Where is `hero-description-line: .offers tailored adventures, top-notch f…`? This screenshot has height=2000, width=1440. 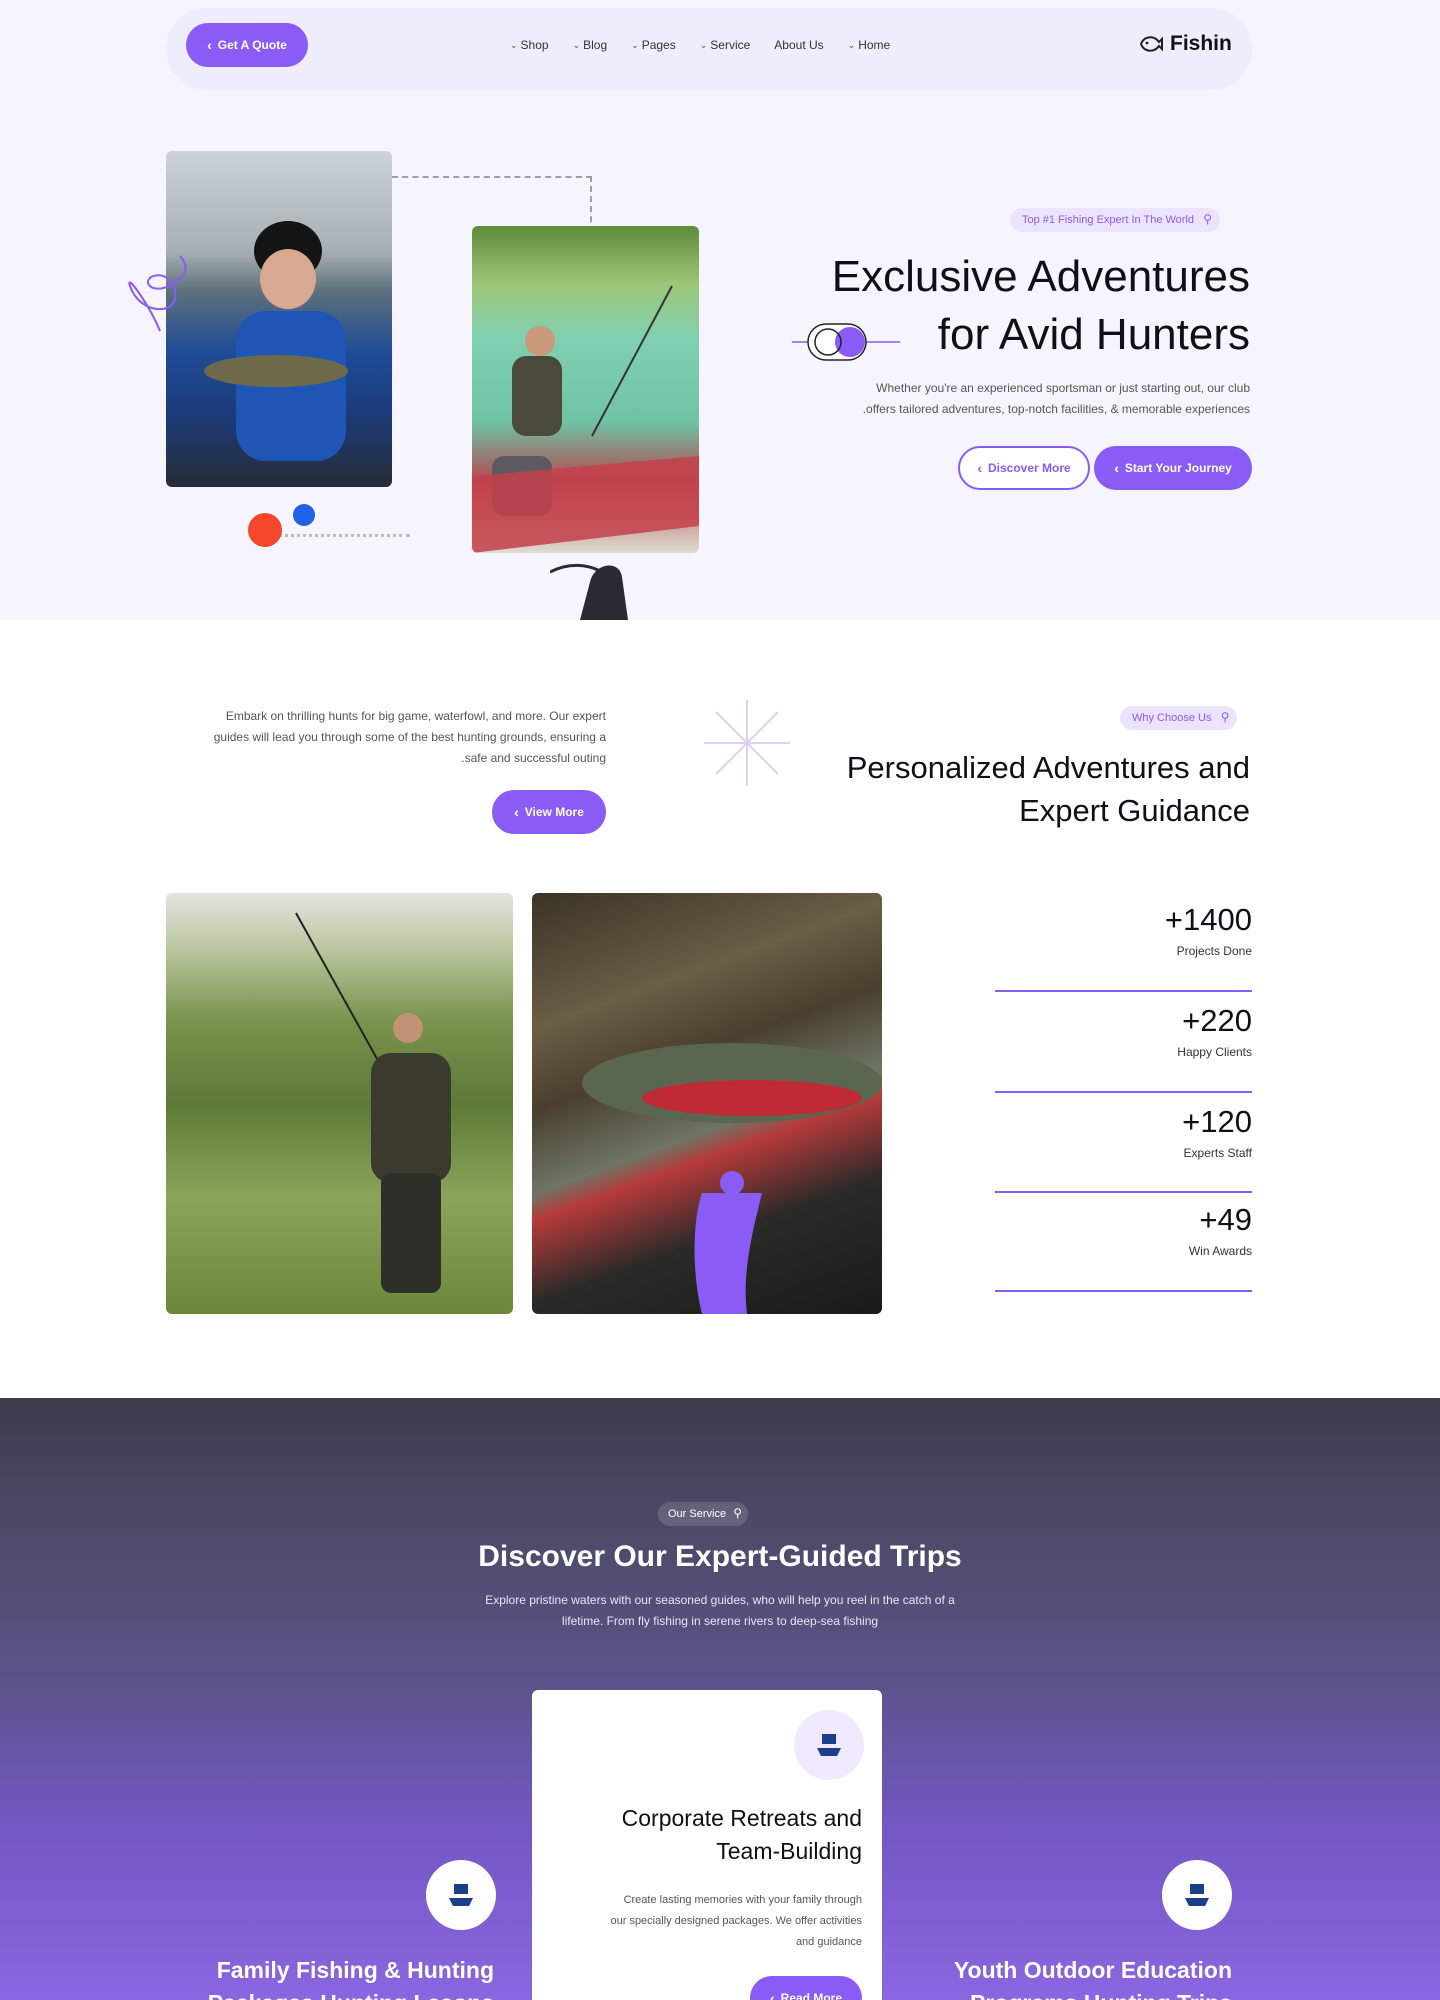
hero-description-line: .offers tailored adventures, top-notch f… is located at coordinates (1056, 409).